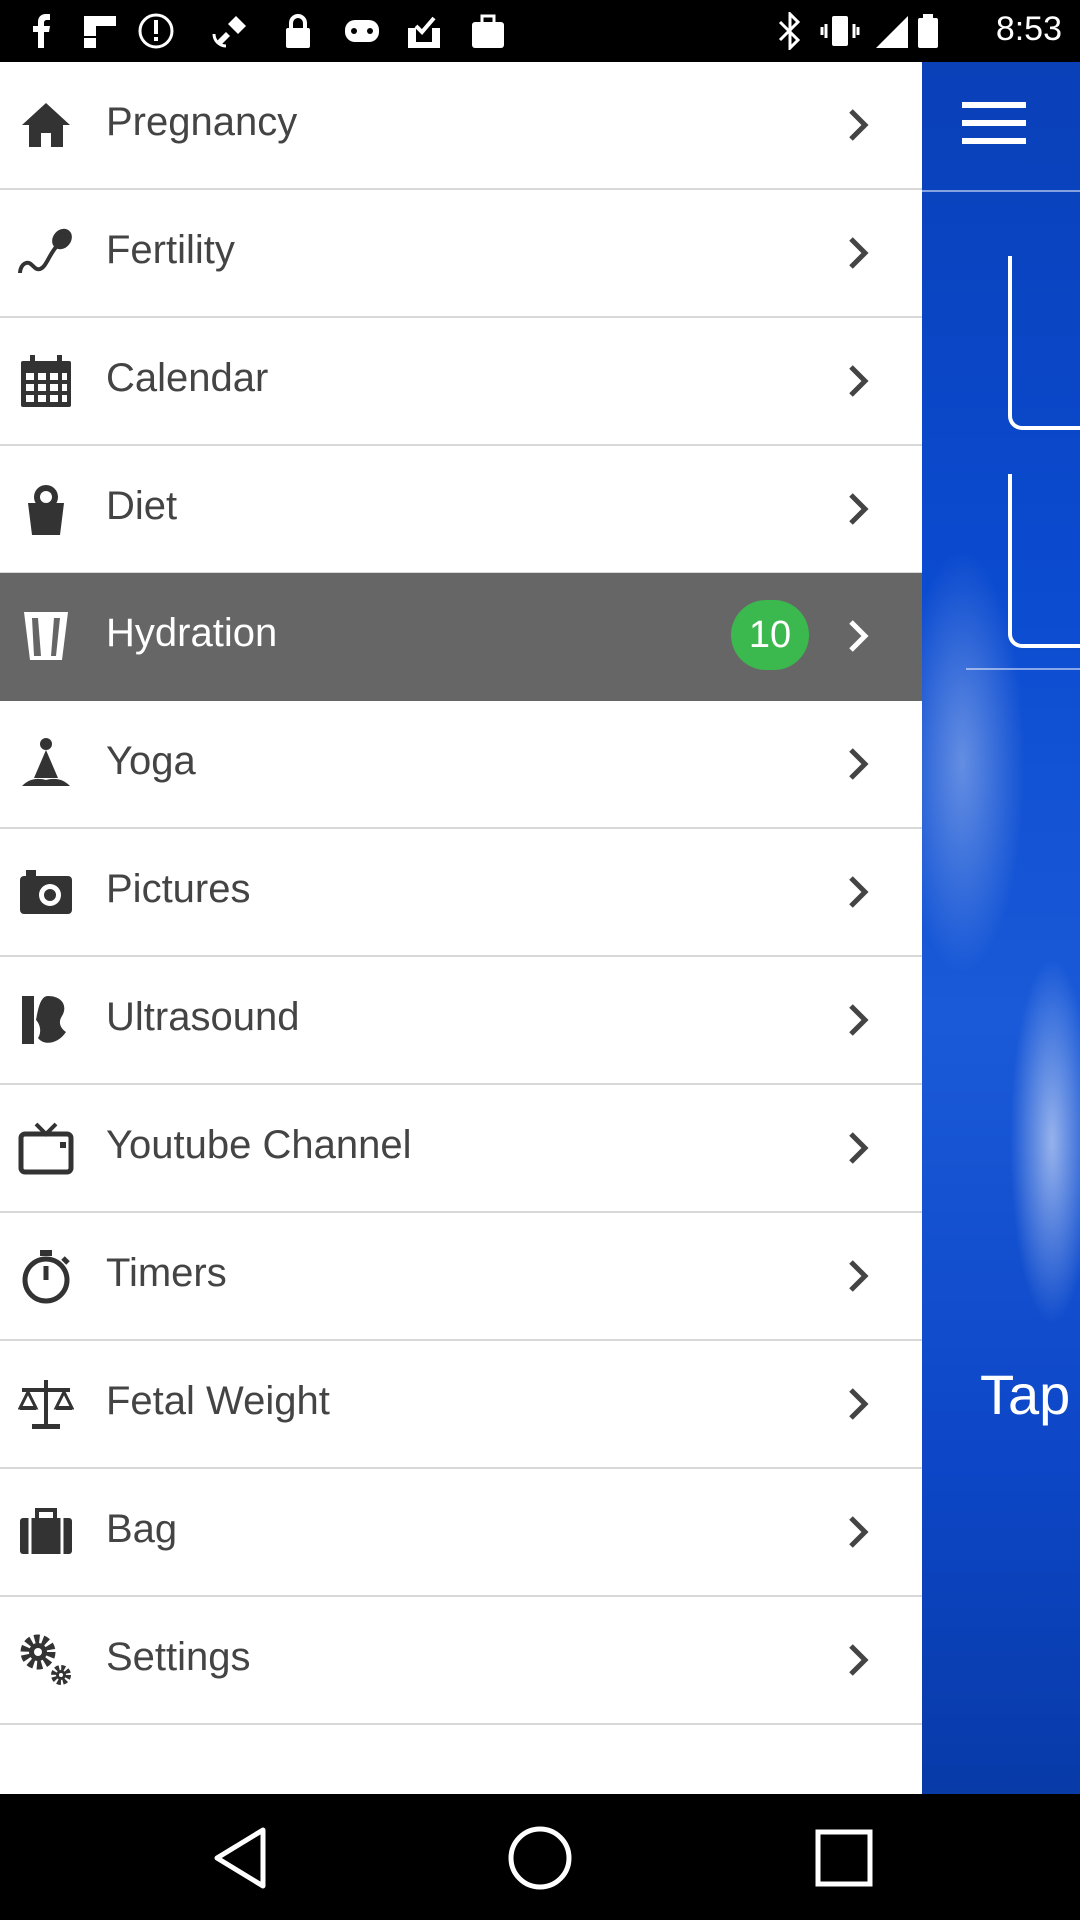 This screenshot has height=1920, width=1080. What do you see at coordinates (44, 31) in the screenshot?
I see `facebook-icon` at bounding box center [44, 31].